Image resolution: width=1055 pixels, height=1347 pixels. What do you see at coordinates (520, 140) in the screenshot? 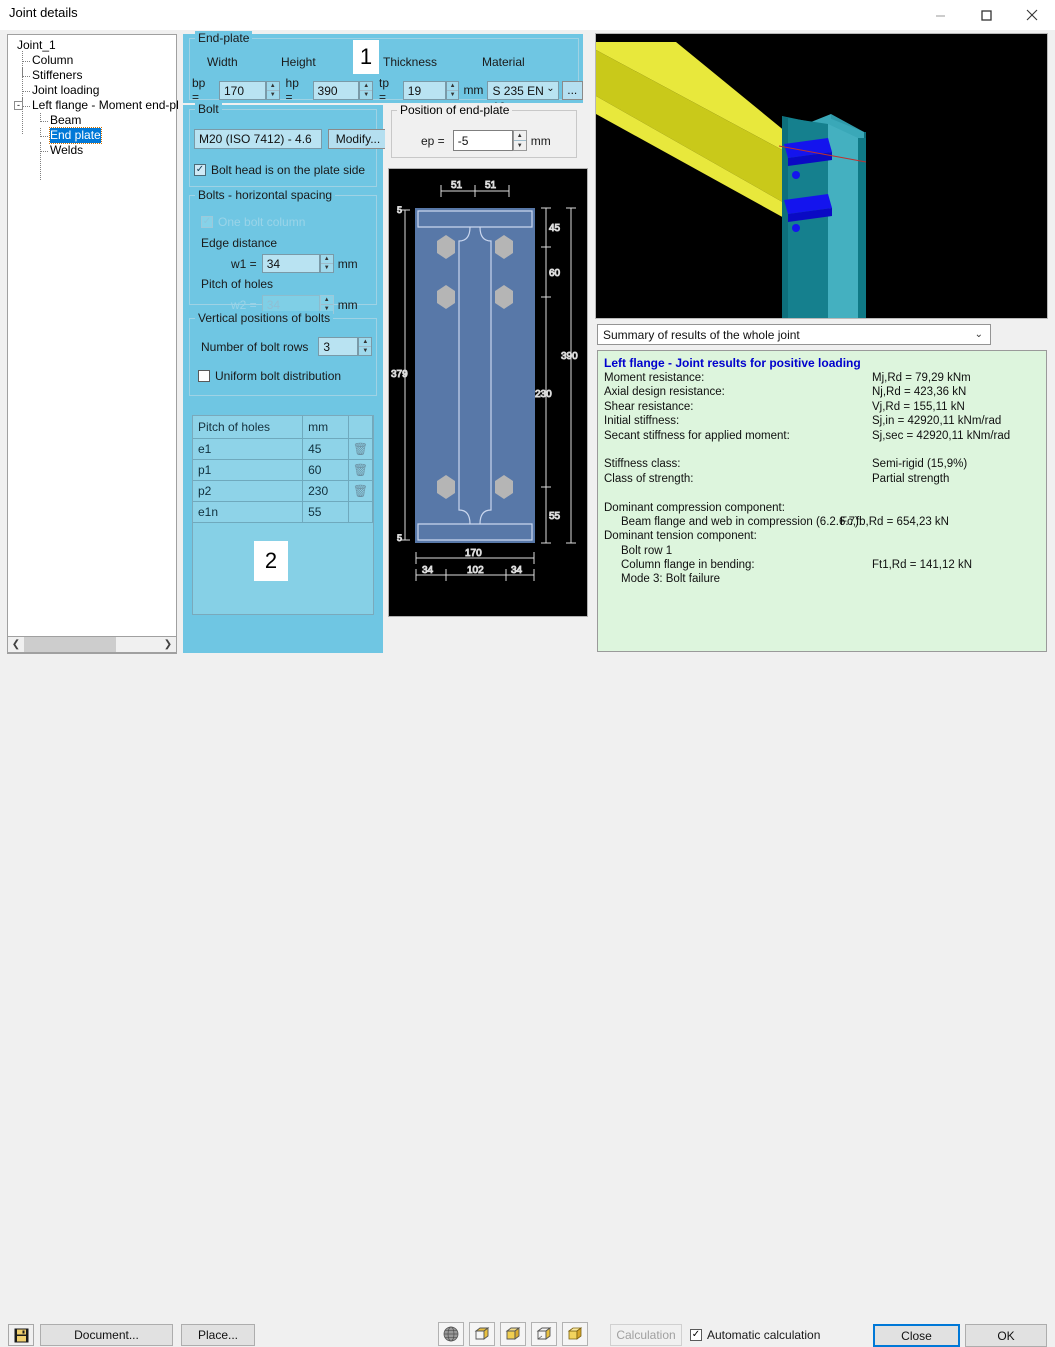
I see `ep-spinner: ▲▼` at bounding box center [520, 140].